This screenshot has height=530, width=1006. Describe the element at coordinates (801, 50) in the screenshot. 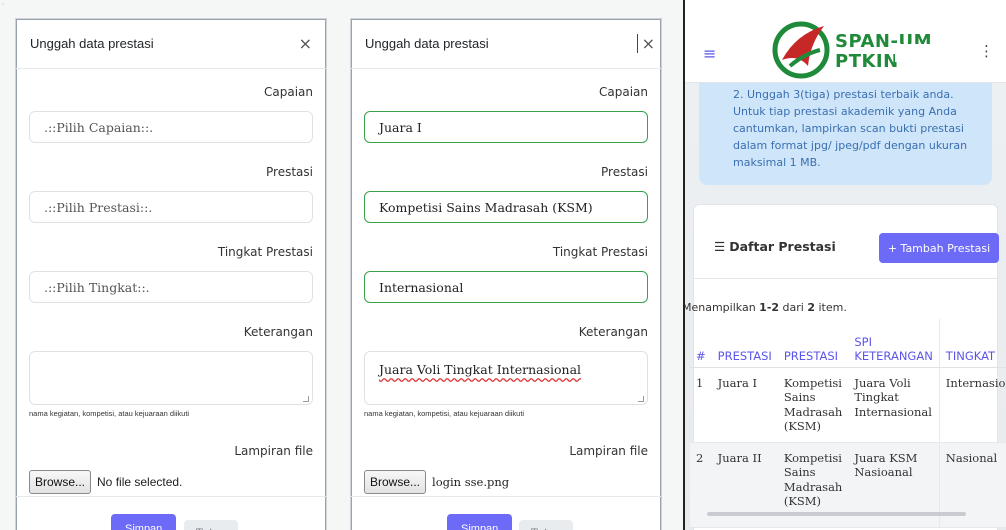

I see `span-um-logo-icon` at that location.